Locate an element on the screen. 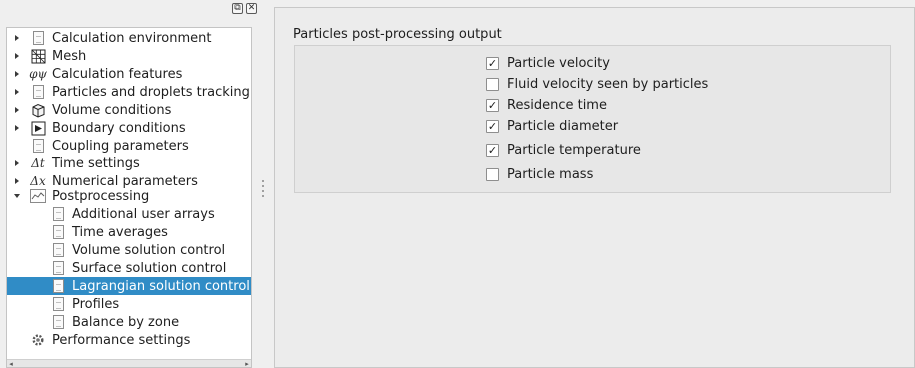 The height and width of the screenshot is (368, 915). mesh-icon is located at coordinates (38, 56).